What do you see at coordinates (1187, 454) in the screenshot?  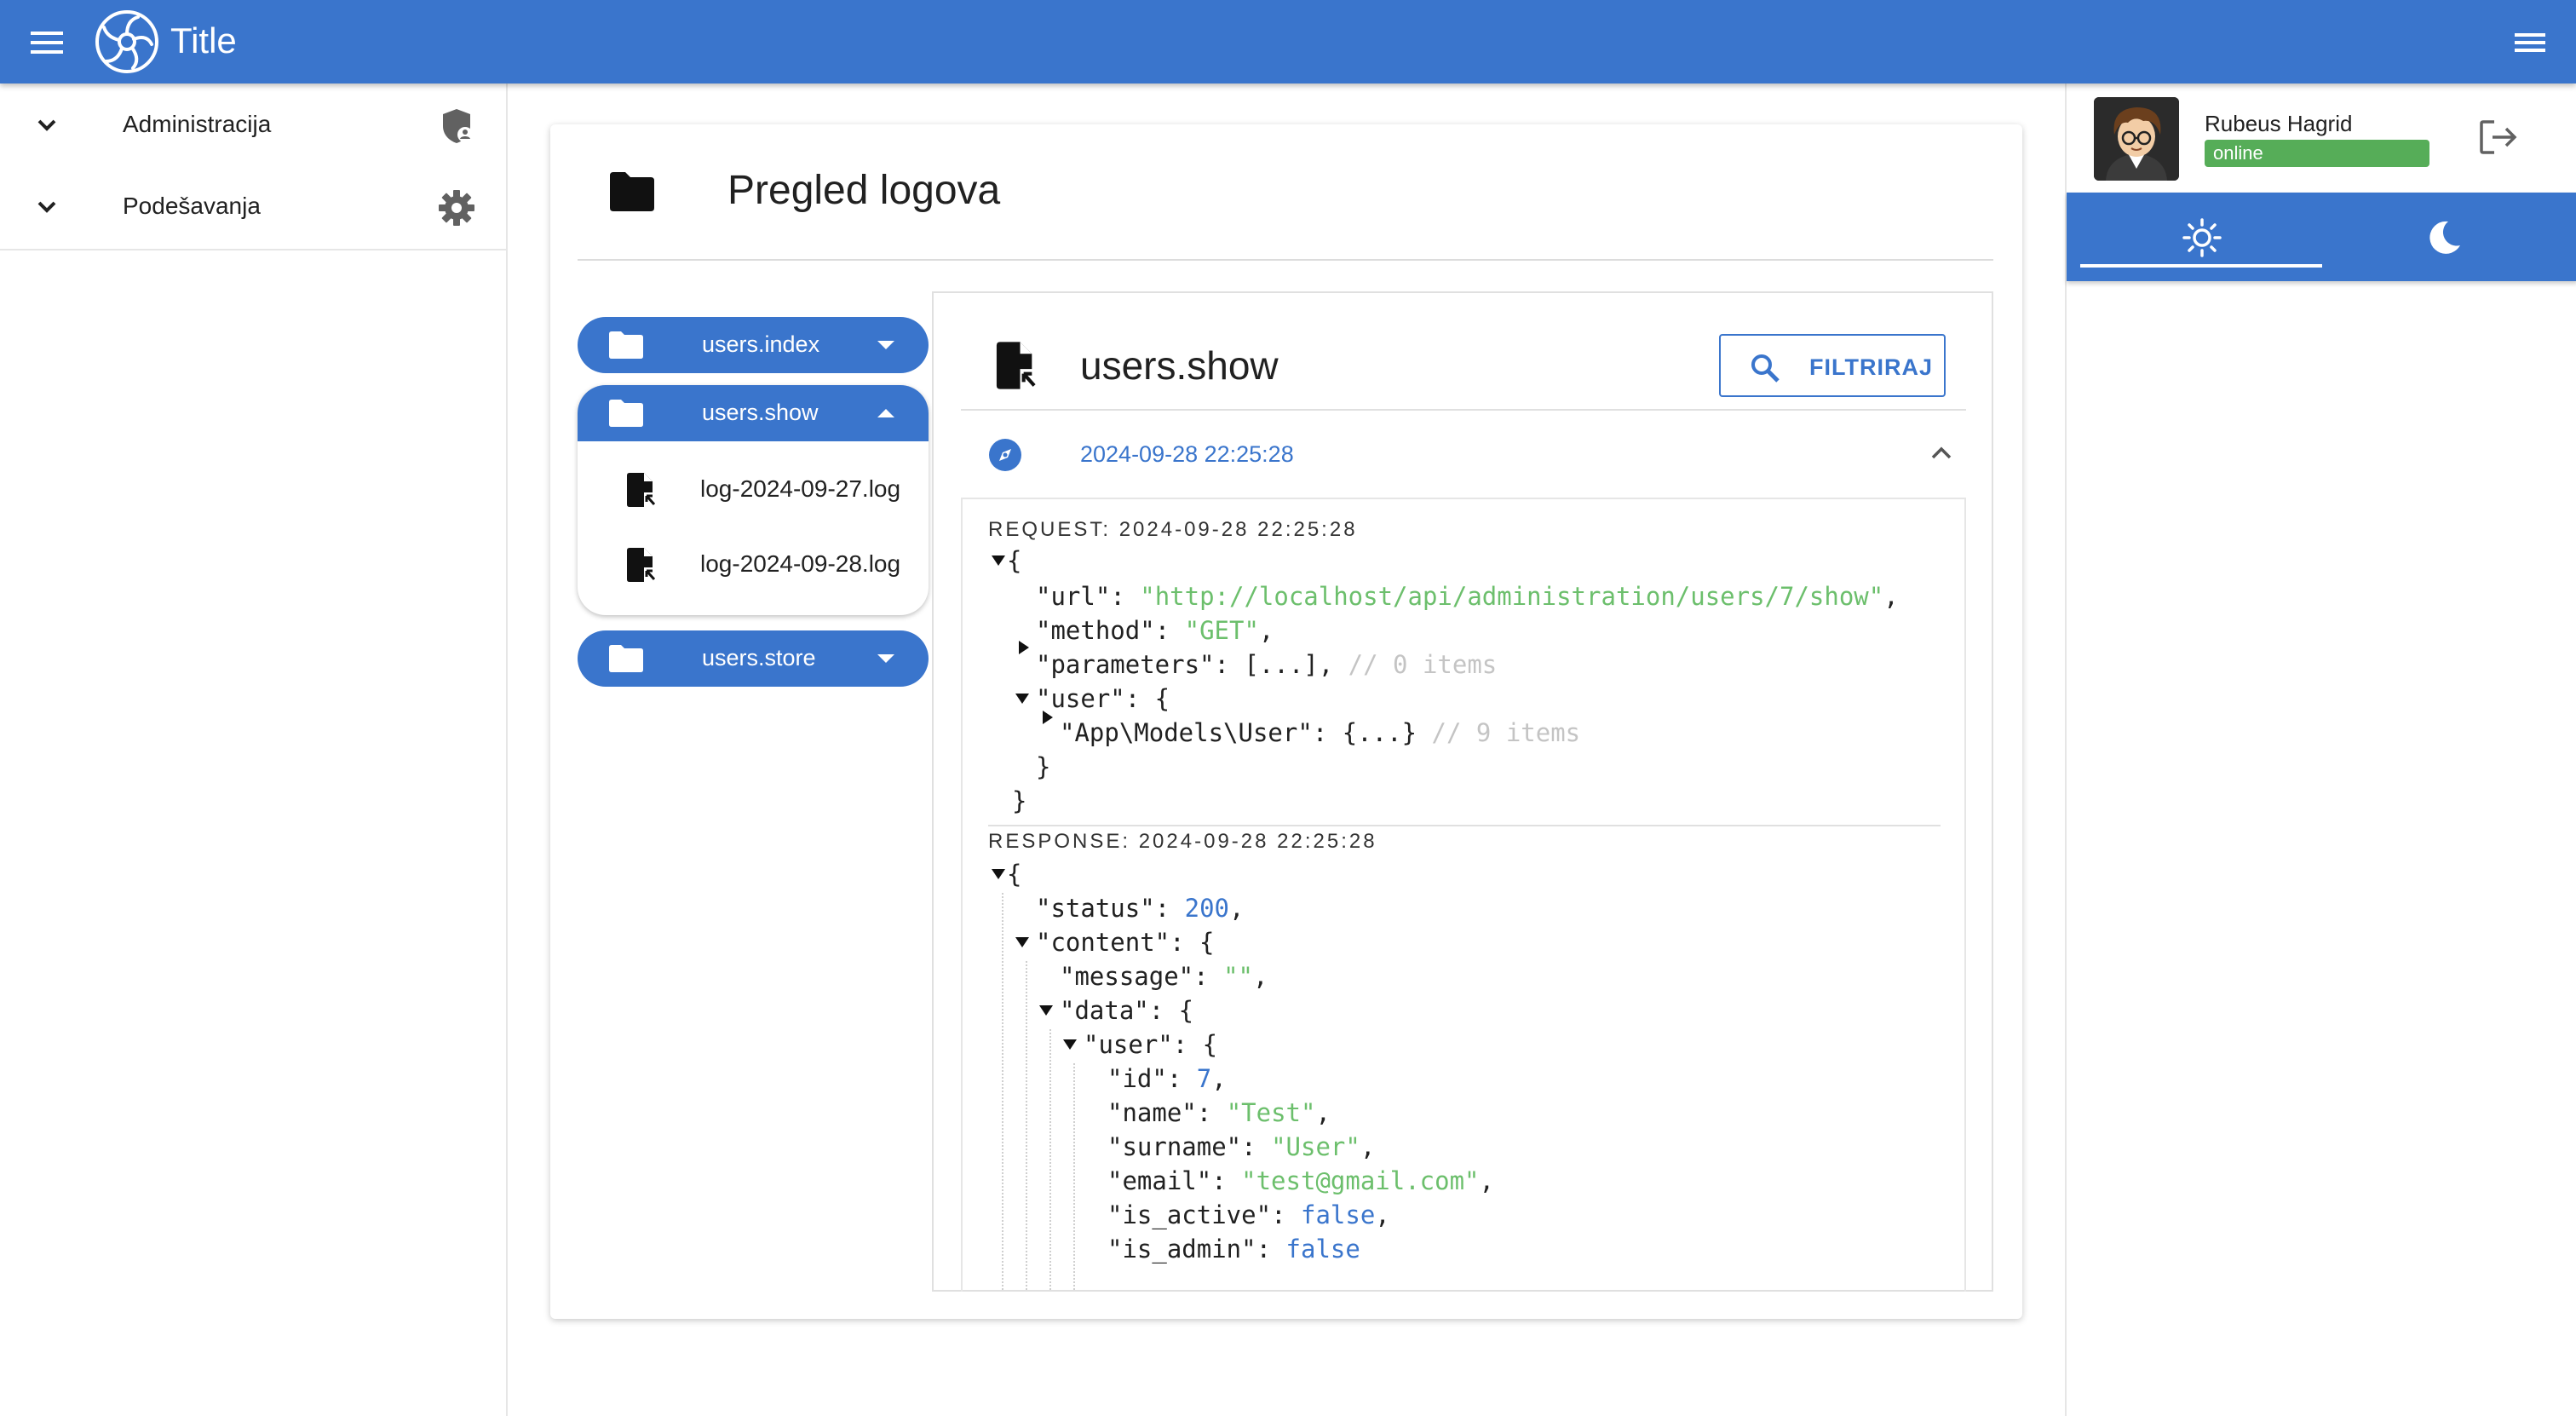 I see `log-entry-timestamp: 2024-09-28 22:25:28` at bounding box center [1187, 454].